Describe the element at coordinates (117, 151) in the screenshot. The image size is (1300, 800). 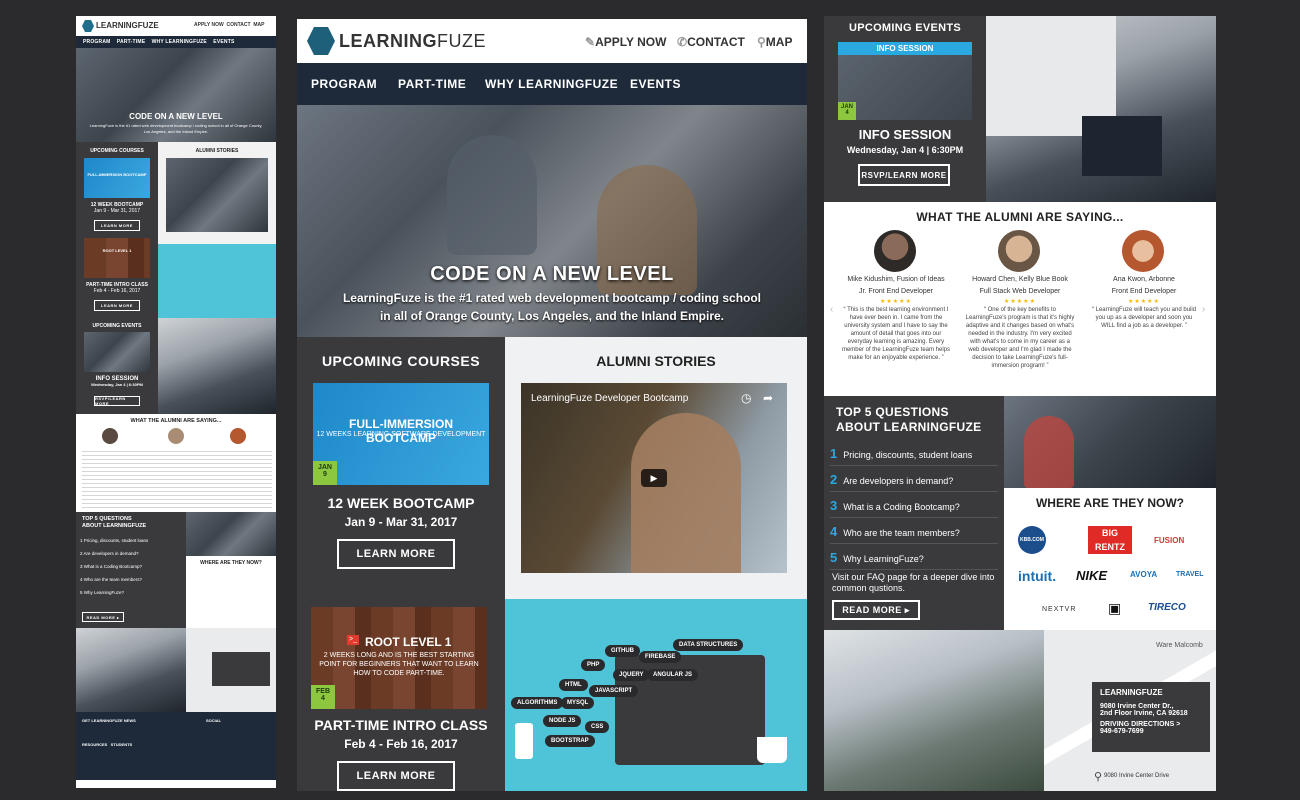
I see `thumb-courses-heading: UPCOMING COURSES` at that location.